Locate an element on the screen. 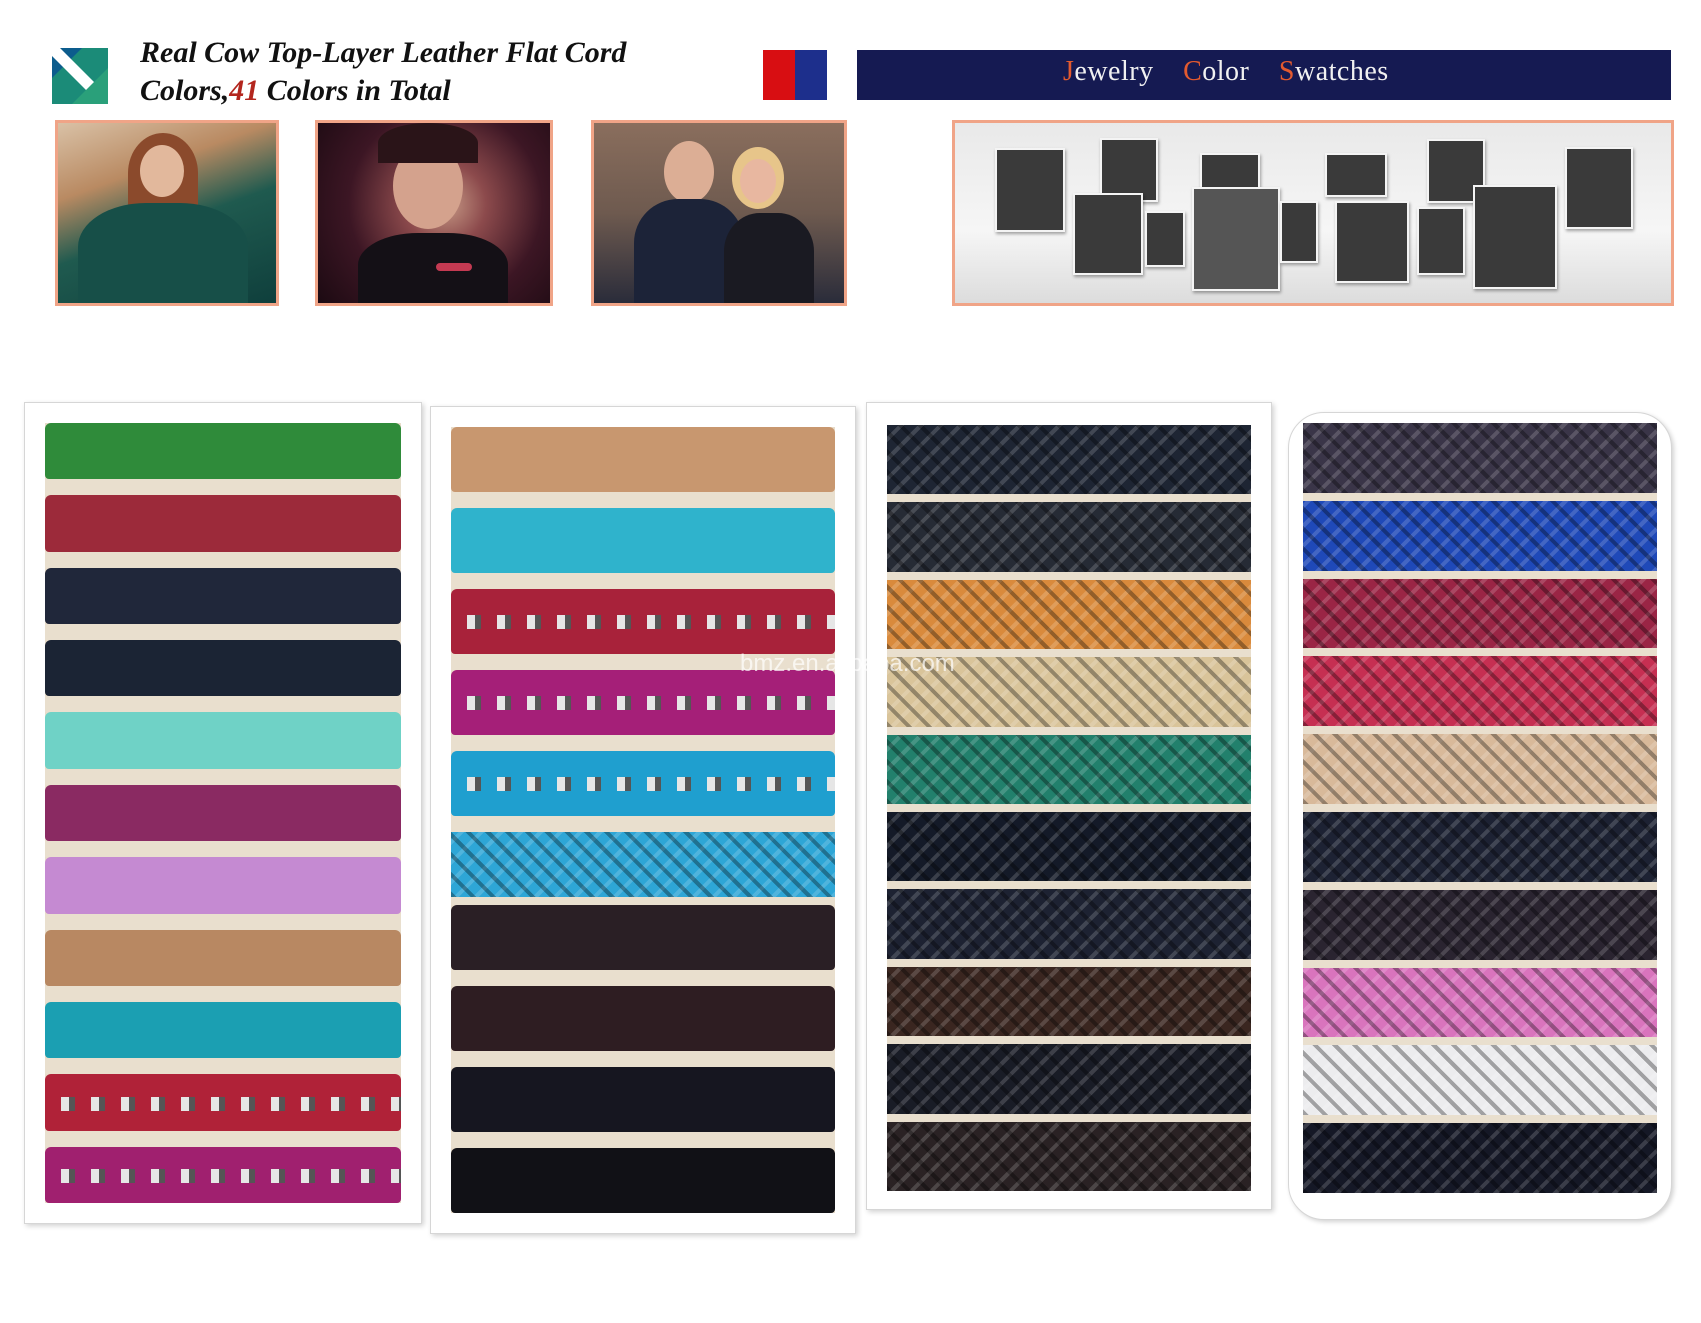  photo-couple is located at coordinates (719, 213).